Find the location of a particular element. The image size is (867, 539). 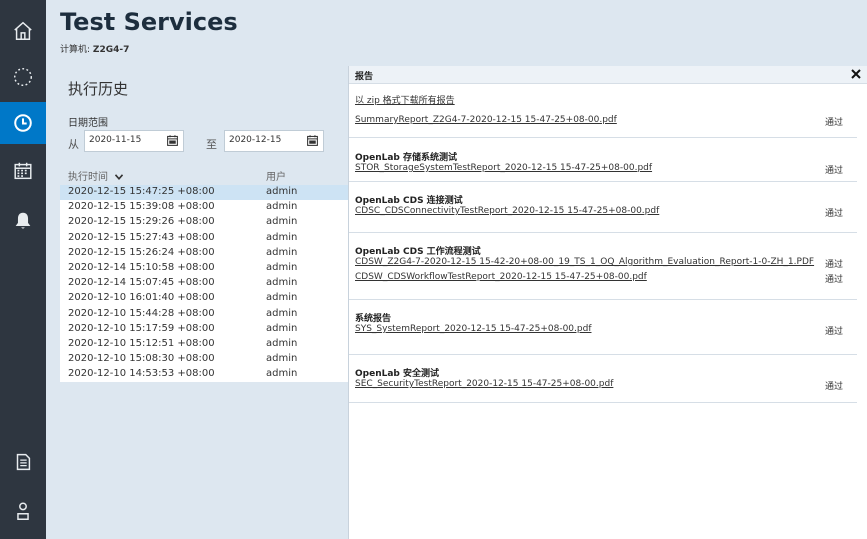

sidebar-item-reports is located at coordinates (23, 462).